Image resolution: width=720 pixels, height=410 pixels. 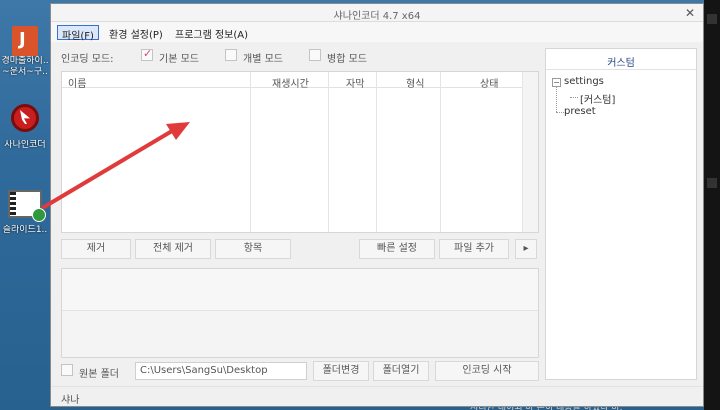 I want to click on title-bar: 샤나인코더 4.7 x64 ✕, so click(x=377, y=13).